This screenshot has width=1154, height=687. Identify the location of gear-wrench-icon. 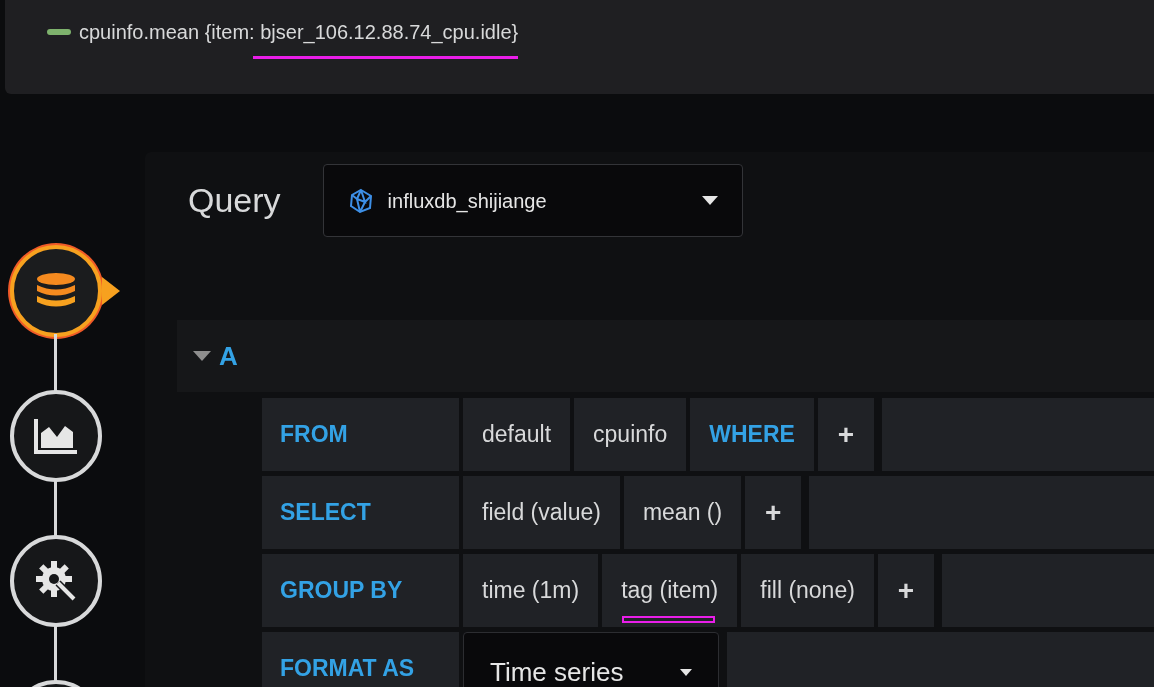
(56, 581).